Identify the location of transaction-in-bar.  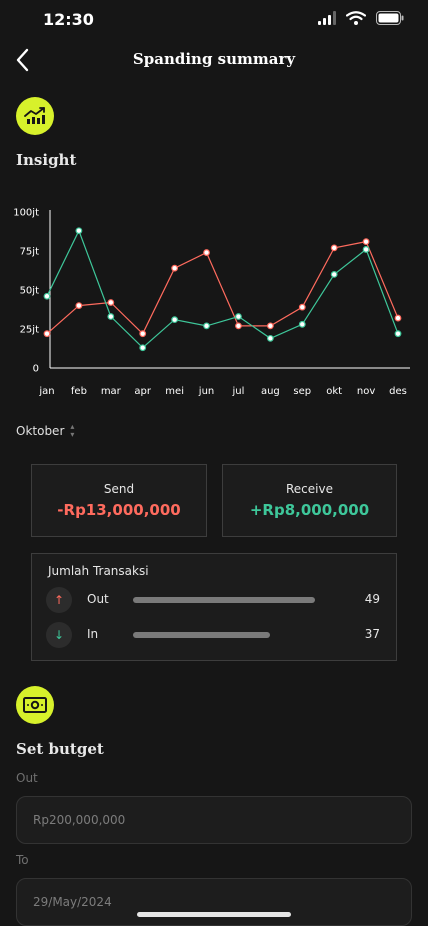
(224, 635).